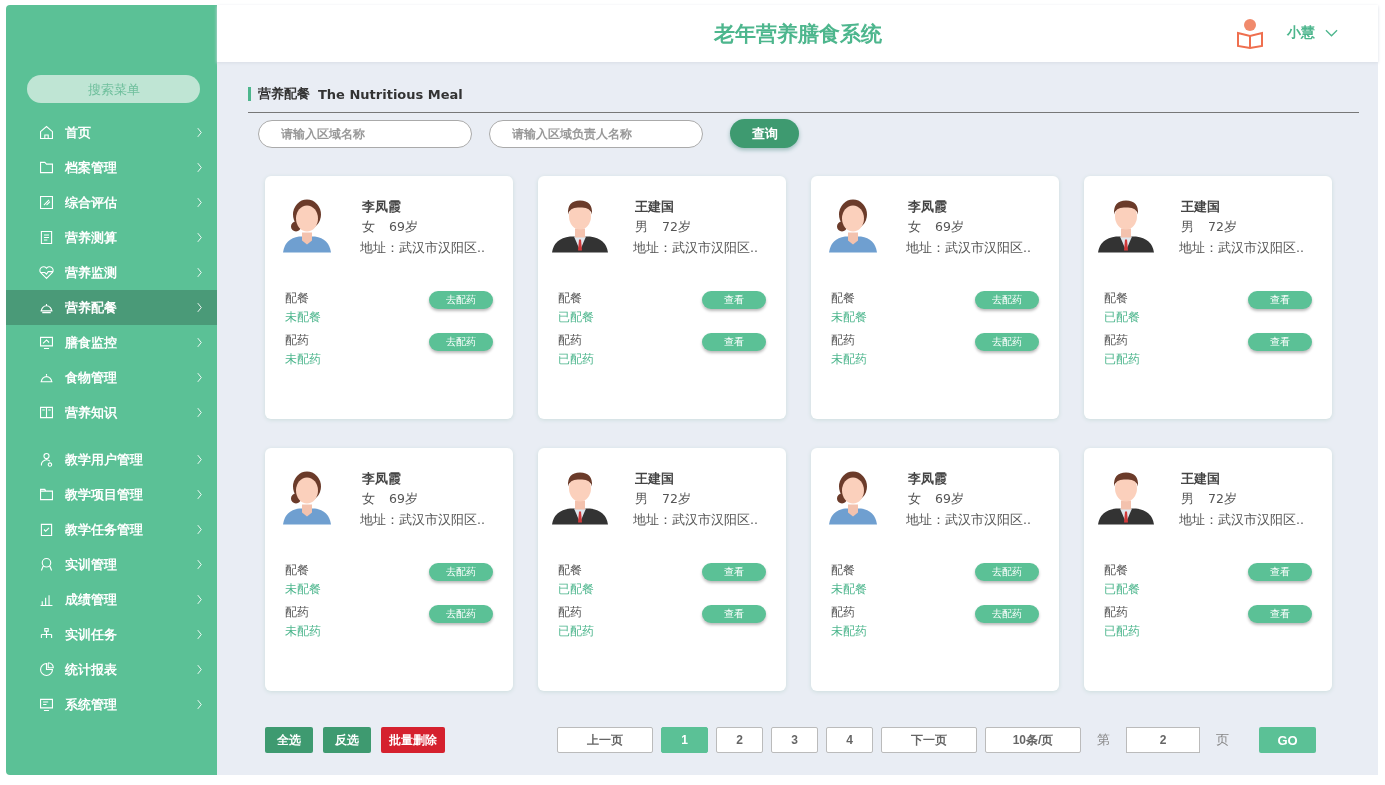 This screenshot has width=1385, height=785. I want to click on sidebar-item: 实训任务, so click(111, 634).